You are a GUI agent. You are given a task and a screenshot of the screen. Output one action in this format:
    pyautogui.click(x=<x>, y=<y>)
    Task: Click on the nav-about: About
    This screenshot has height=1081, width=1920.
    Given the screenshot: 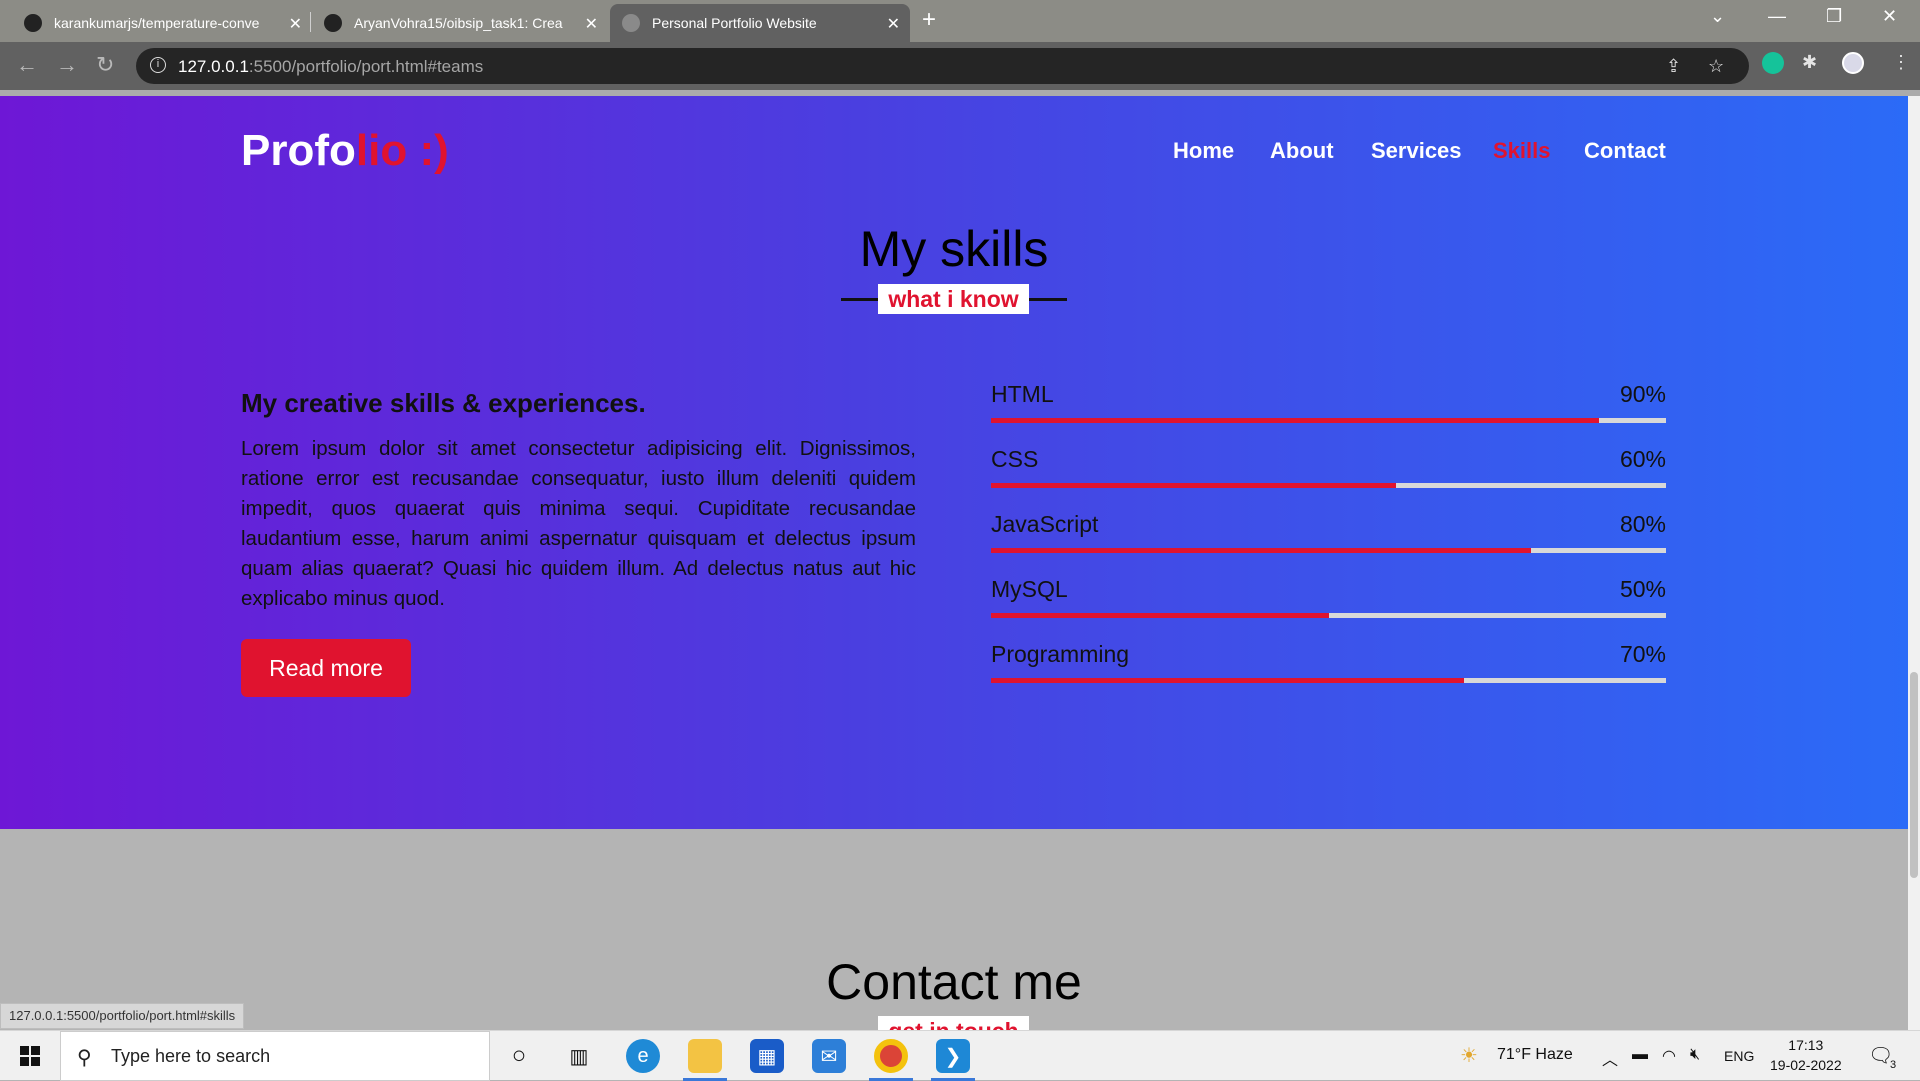 What is the action you would take?
    pyautogui.click(x=1302, y=151)
    